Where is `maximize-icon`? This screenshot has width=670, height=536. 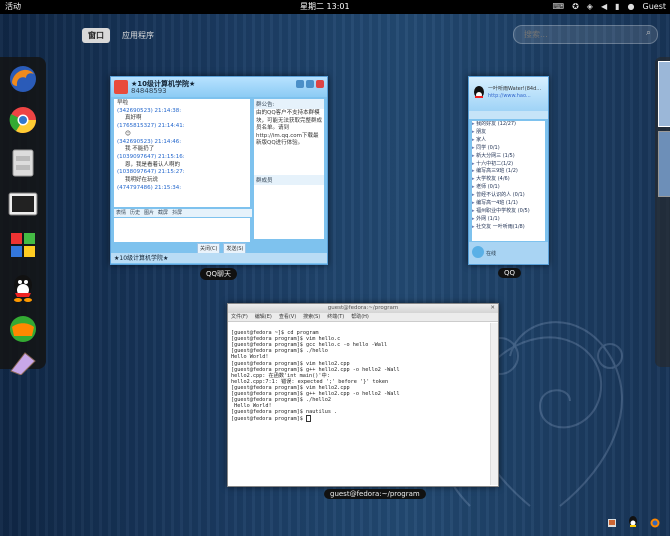
maximize-icon is located at coordinates (310, 84).